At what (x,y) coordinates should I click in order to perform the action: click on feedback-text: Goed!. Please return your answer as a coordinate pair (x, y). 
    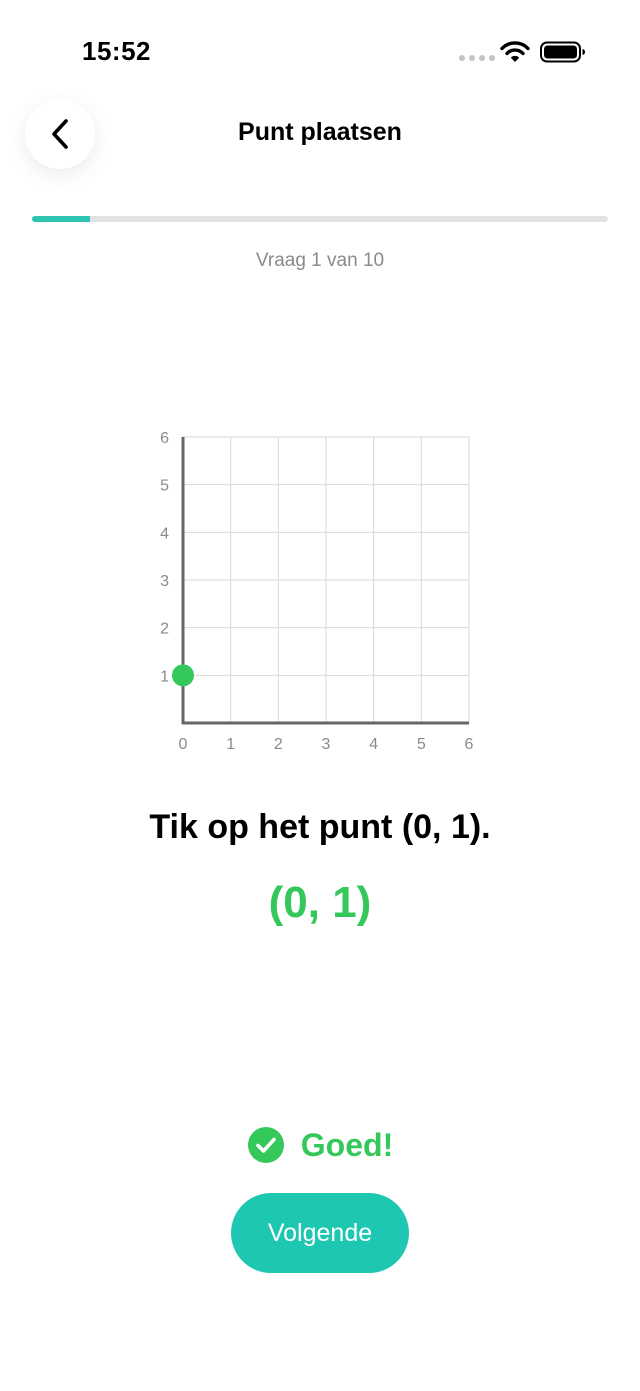
    Looking at the image, I should click on (347, 1144).